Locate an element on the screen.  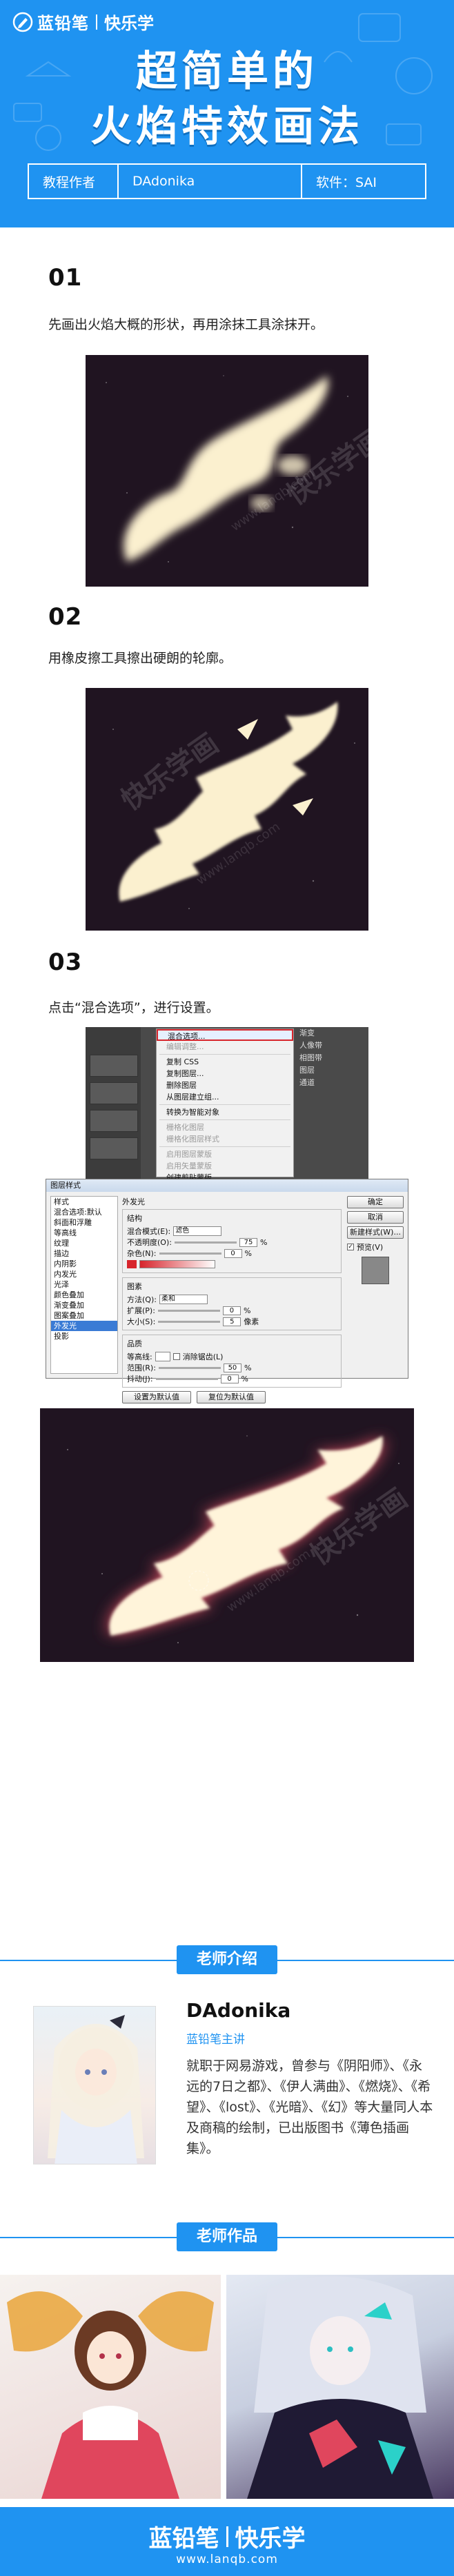
style-list-item: 图案叠加 is located at coordinates (84, 1315).